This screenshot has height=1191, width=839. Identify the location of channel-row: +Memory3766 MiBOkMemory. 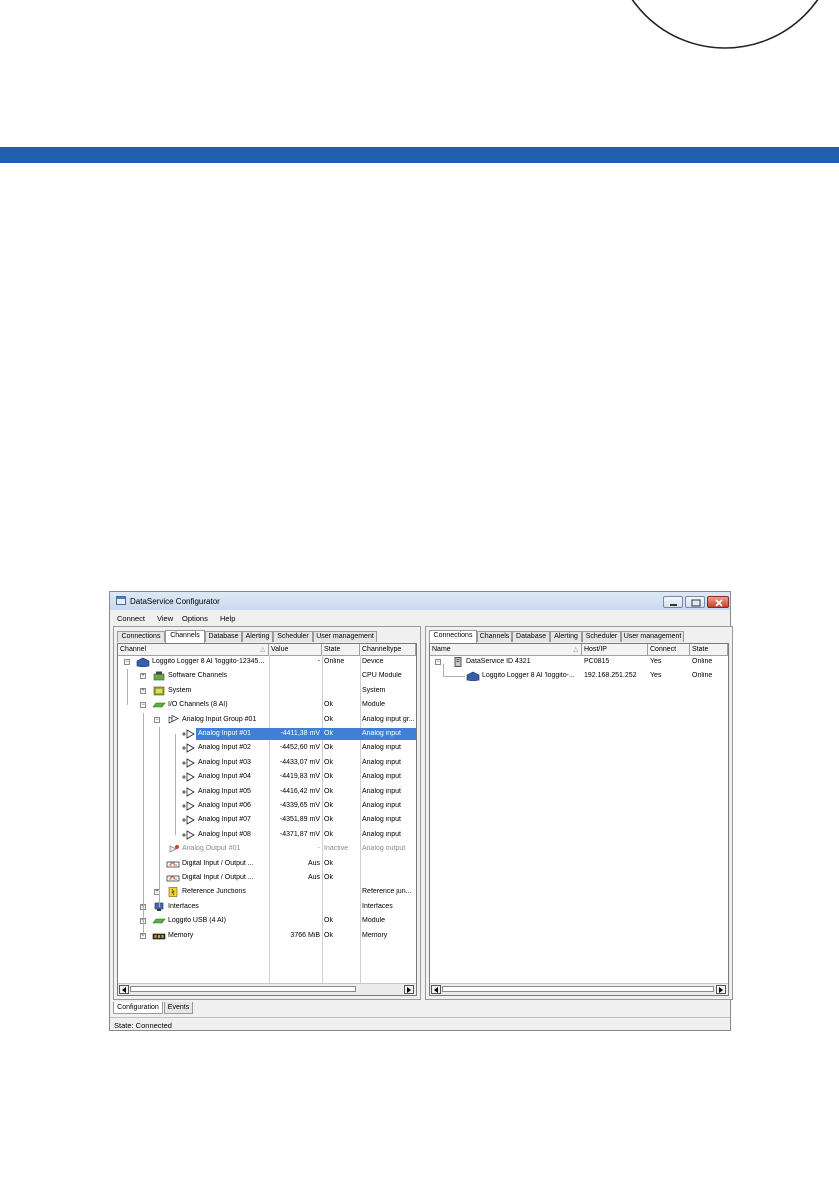
(267, 936).